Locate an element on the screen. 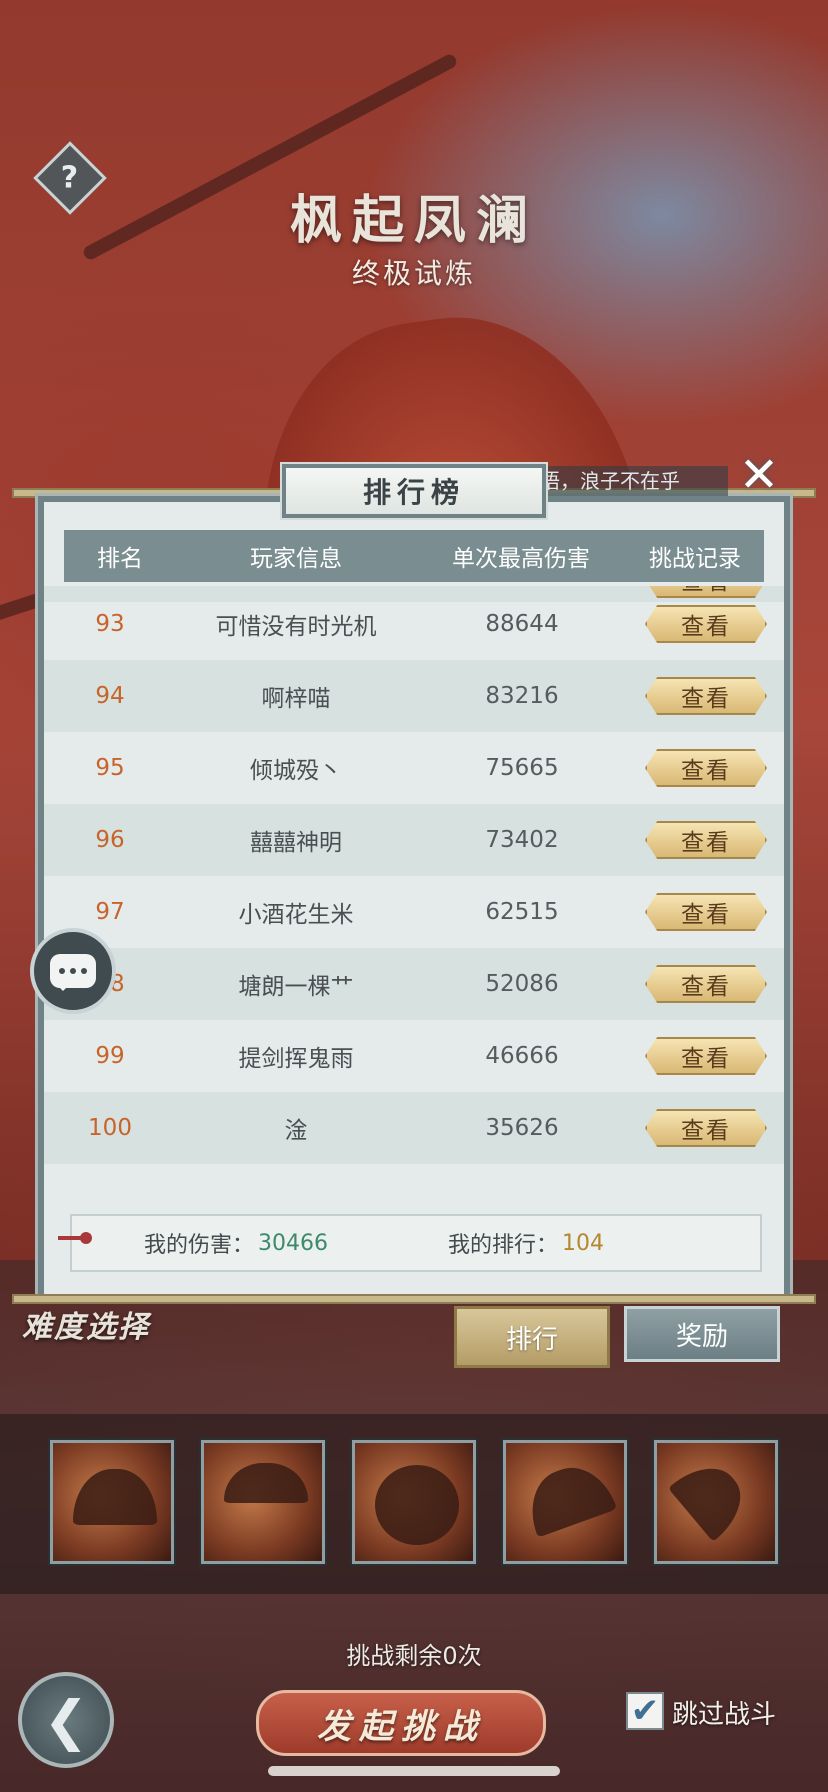 The image size is (828, 1792). header-rank: 排名 is located at coordinates (120, 559).